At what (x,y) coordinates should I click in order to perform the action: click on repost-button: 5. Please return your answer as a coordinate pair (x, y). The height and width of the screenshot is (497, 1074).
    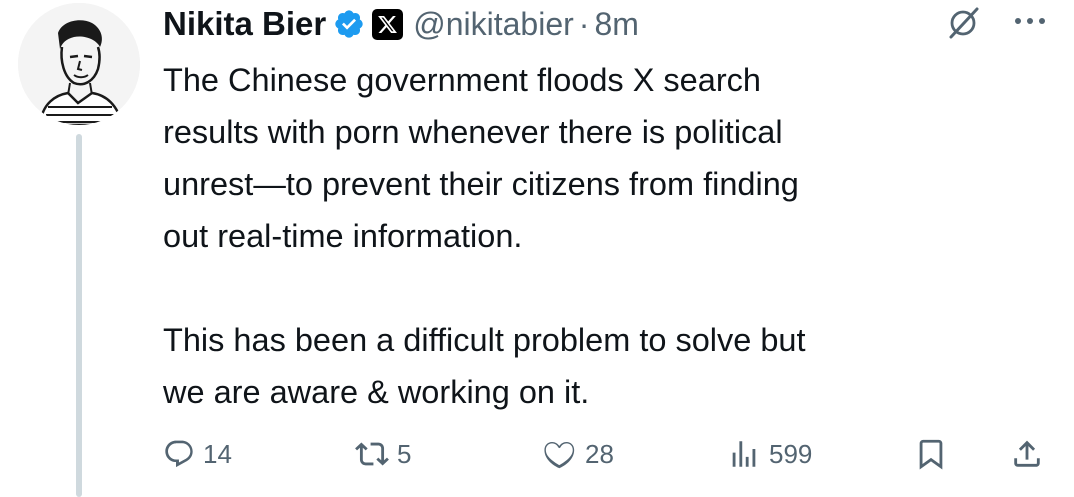
    Looking at the image, I should click on (383, 454).